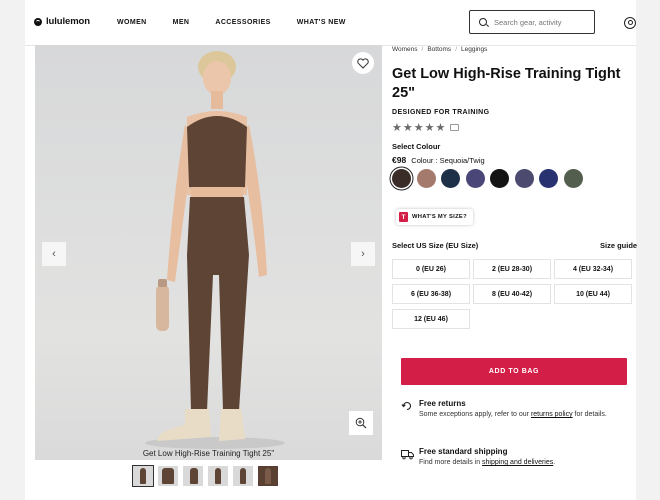  Describe the element at coordinates (181, 22) in the screenshot. I see `nav-men: MEN` at that location.